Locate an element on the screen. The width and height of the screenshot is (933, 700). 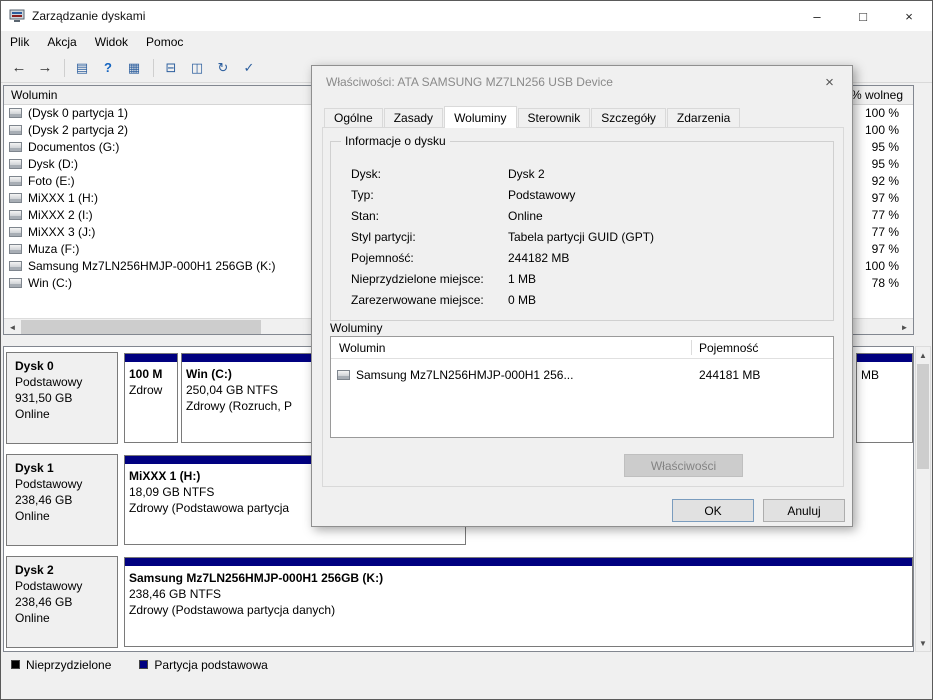
info-row: Nieprzydzielone miejsce: 1 MB is located at coordinates (588, 279).